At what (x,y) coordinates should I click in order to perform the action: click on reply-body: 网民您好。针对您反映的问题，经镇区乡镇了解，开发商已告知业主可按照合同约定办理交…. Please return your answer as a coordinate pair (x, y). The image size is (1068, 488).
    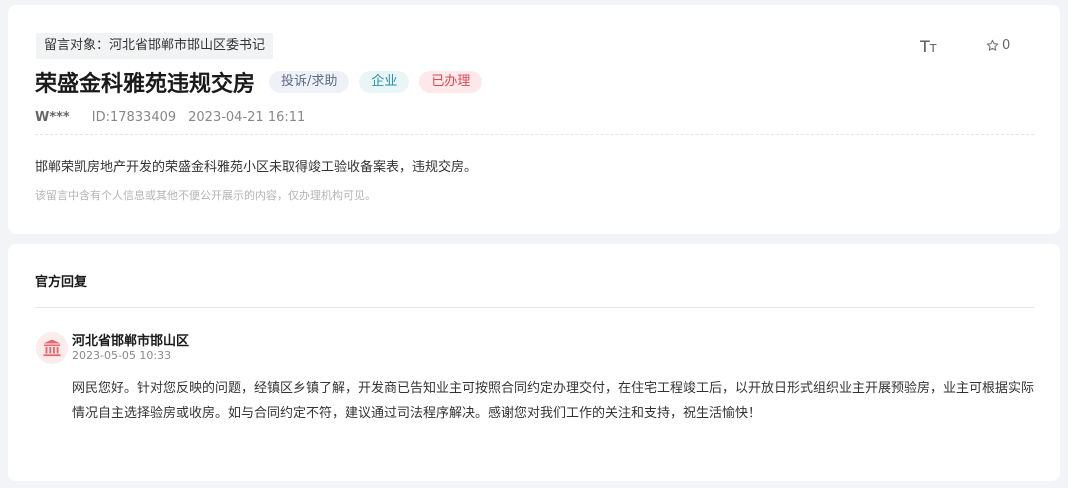
    Looking at the image, I should click on (553, 401).